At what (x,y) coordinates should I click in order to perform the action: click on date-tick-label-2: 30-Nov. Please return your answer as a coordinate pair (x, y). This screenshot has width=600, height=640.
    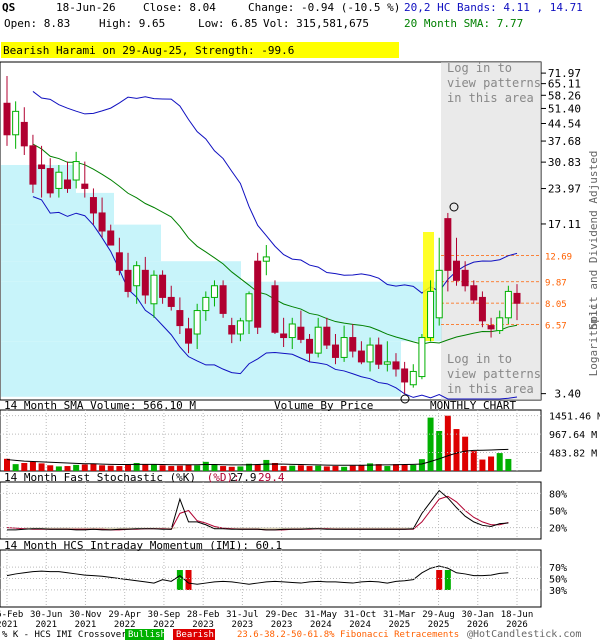
    Looking at the image, I should click on (85, 615).